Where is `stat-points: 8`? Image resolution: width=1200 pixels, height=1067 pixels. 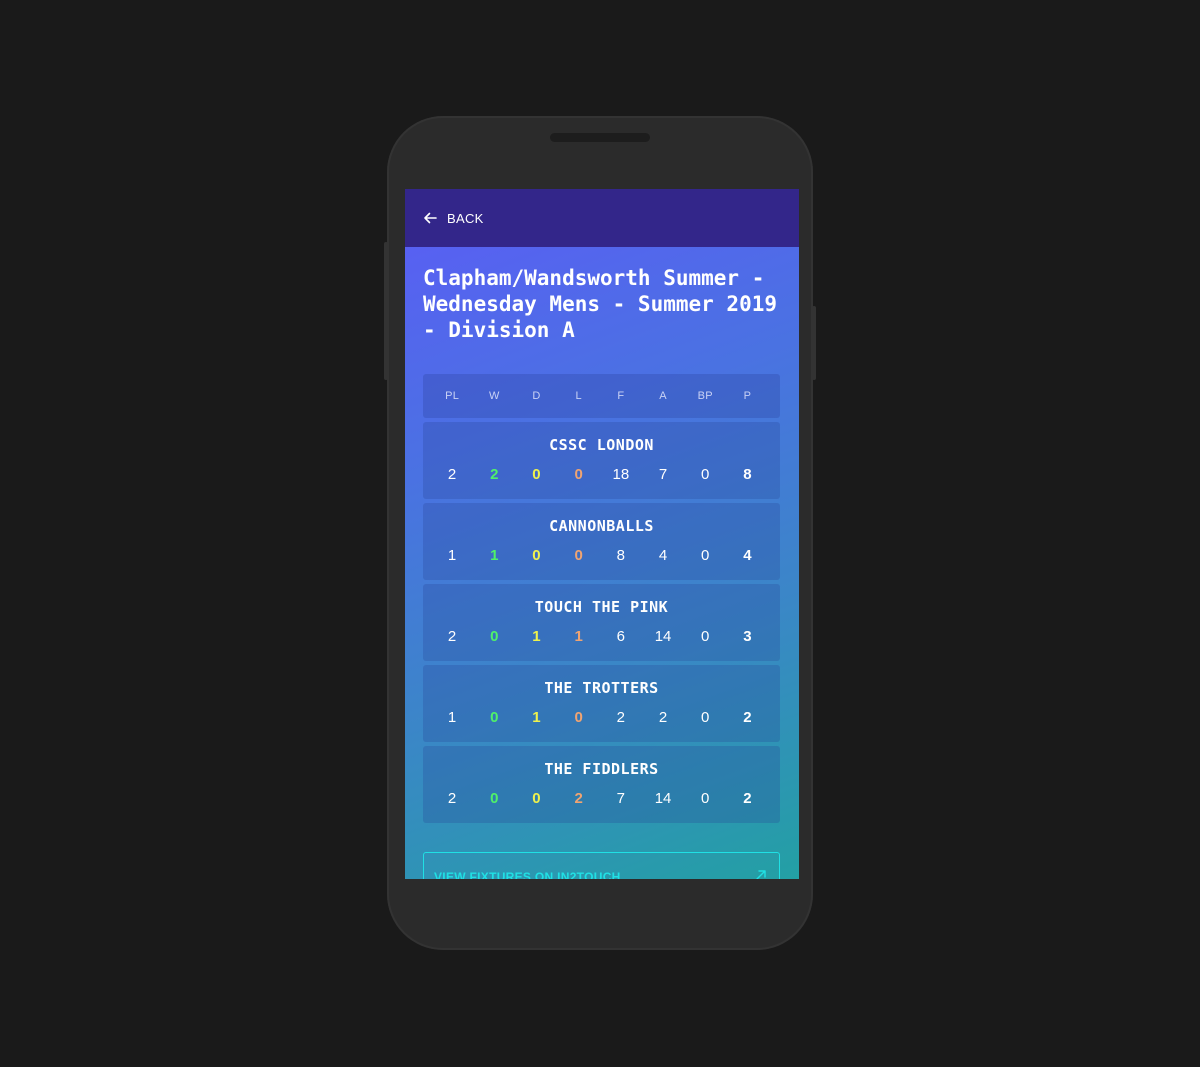
stat-points: 8 is located at coordinates (747, 474).